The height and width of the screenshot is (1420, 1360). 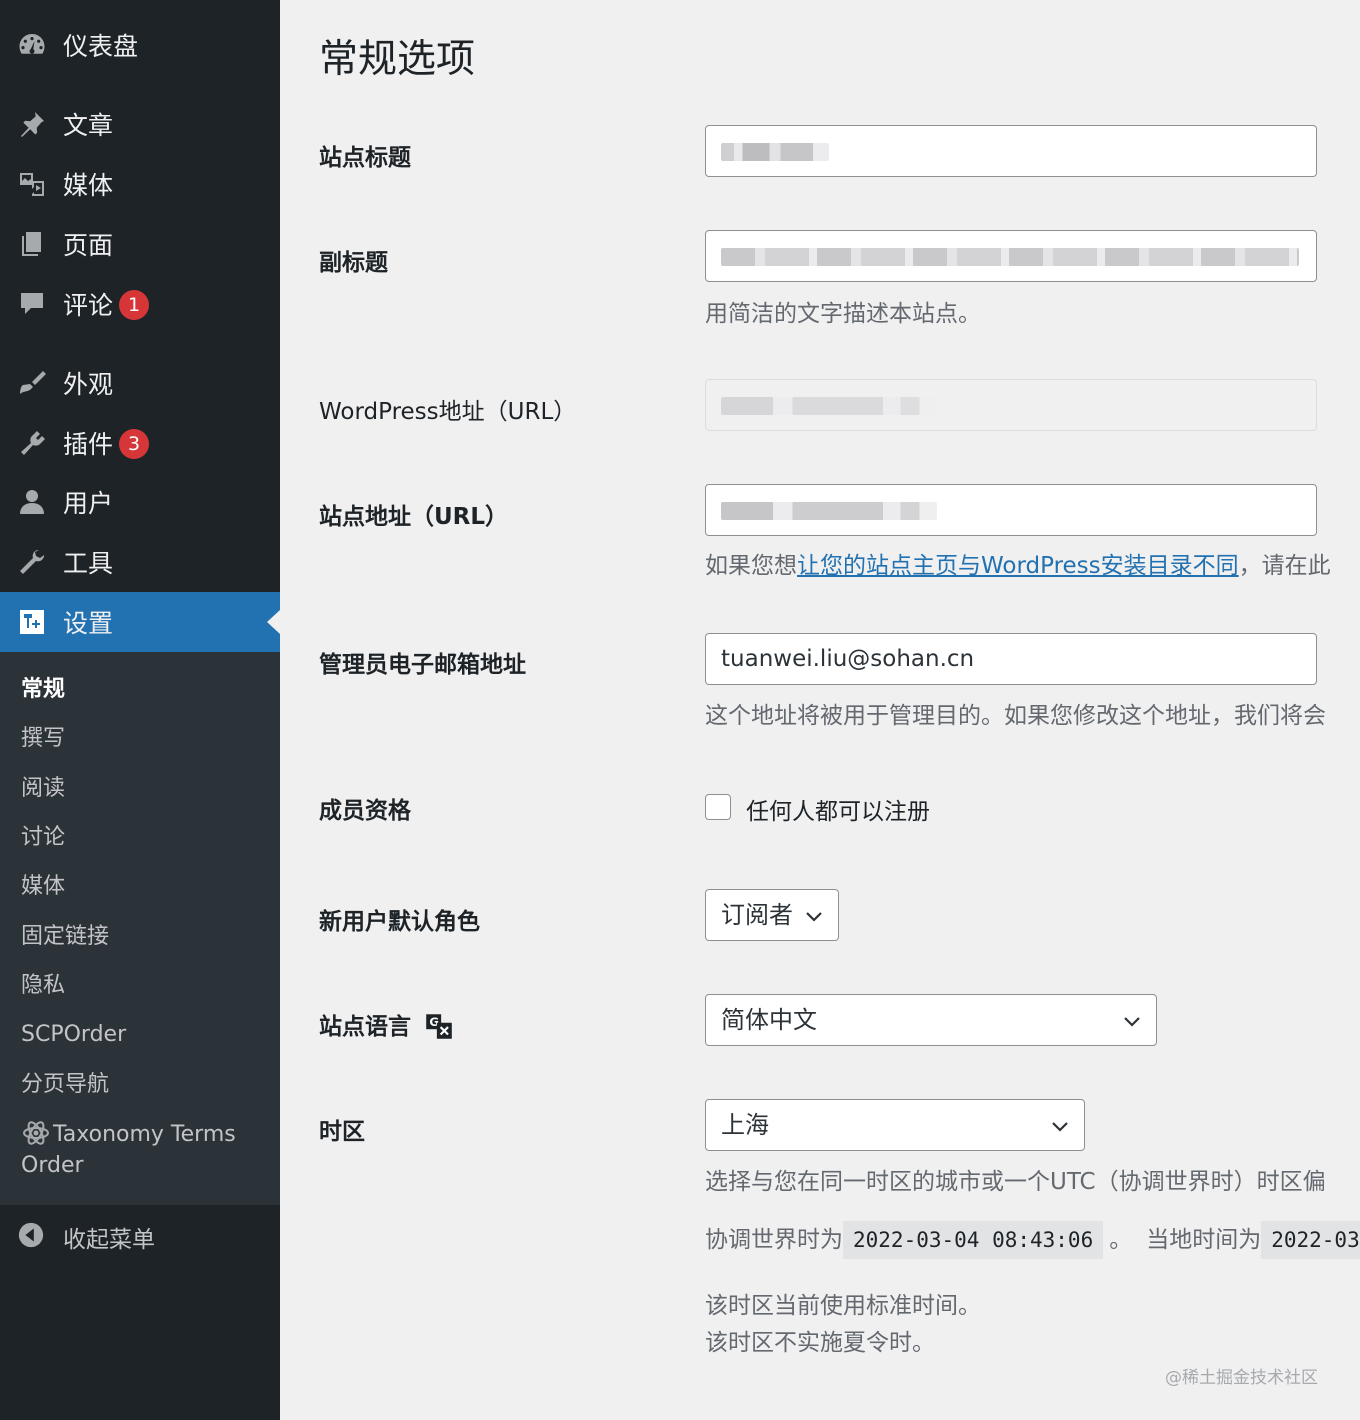 I want to click on site-url-description: 如果您想让您的站点主页与WordPress安装目录不同，请在此, so click(x=1018, y=566).